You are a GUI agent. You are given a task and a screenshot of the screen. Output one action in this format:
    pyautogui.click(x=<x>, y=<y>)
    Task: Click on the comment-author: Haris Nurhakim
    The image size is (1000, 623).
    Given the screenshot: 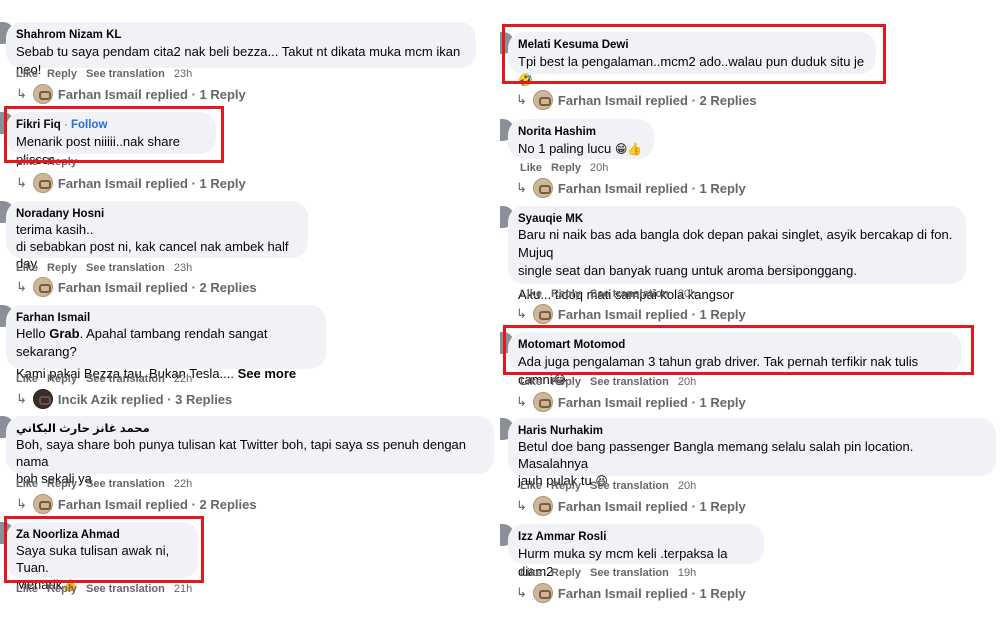 What is the action you would take?
    pyautogui.click(x=752, y=431)
    